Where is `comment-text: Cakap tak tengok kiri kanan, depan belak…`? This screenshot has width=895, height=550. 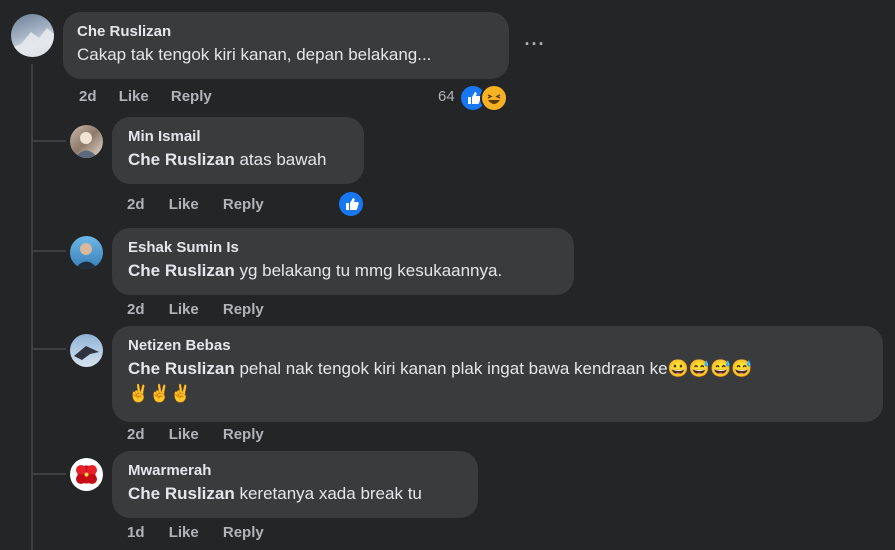 comment-text: Cakap tak tengok kiri kanan, depan belak… is located at coordinates (254, 54).